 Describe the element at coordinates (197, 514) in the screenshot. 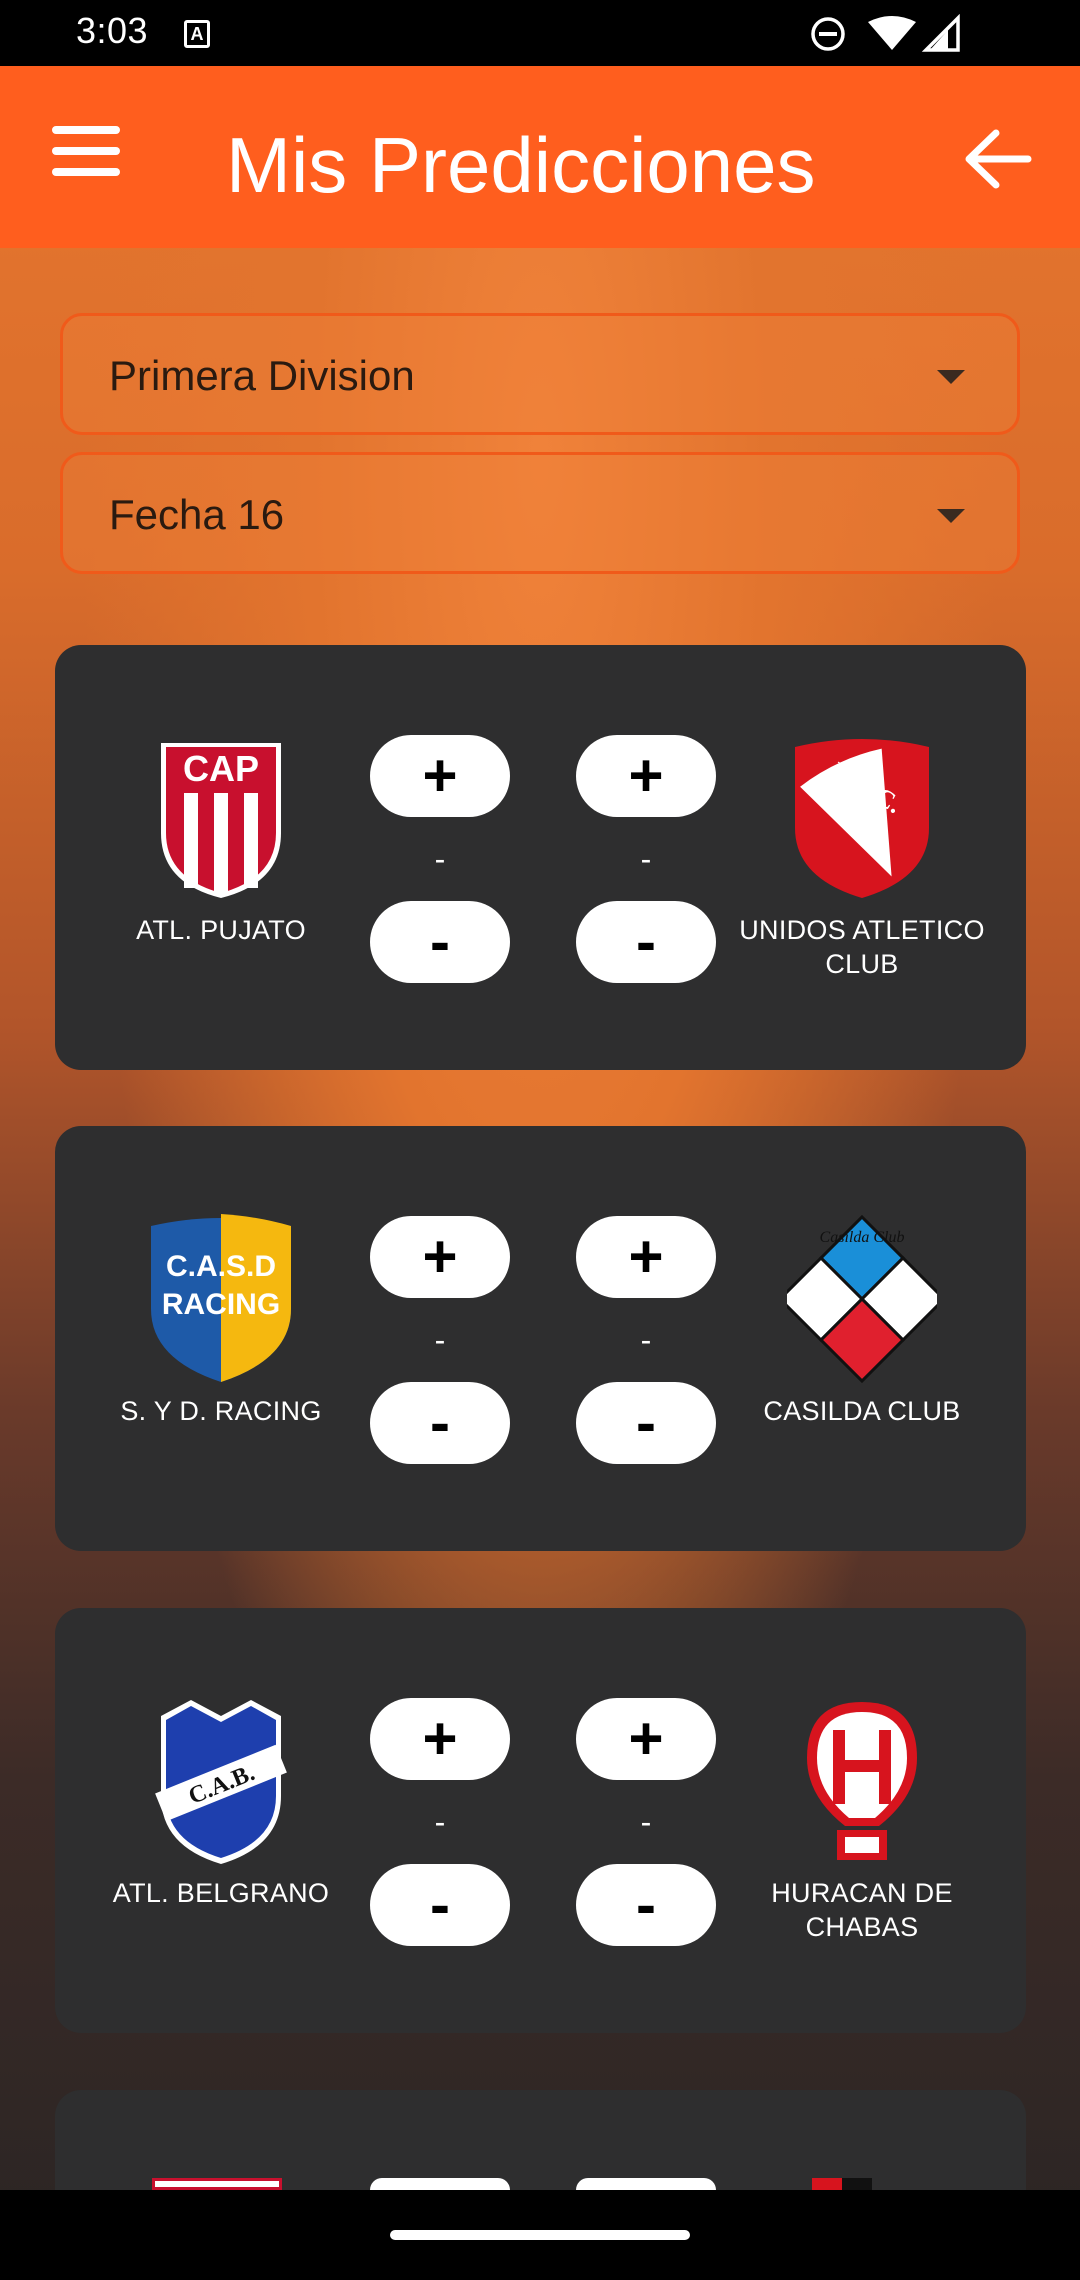

I see `round-selected: Fecha 16` at that location.